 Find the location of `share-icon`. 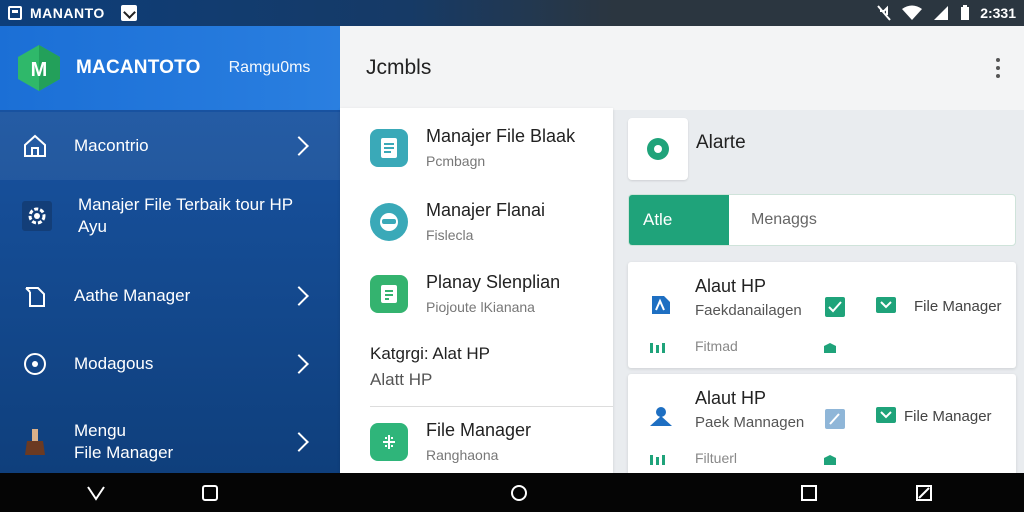

share-icon is located at coordinates (661, 416).